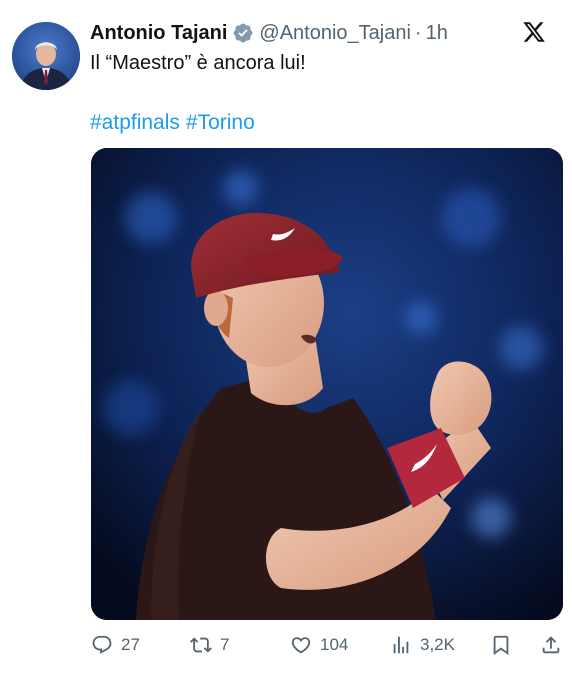 Image resolution: width=572 pixels, height=675 pixels. I want to click on bookmark-icon, so click(501, 645).